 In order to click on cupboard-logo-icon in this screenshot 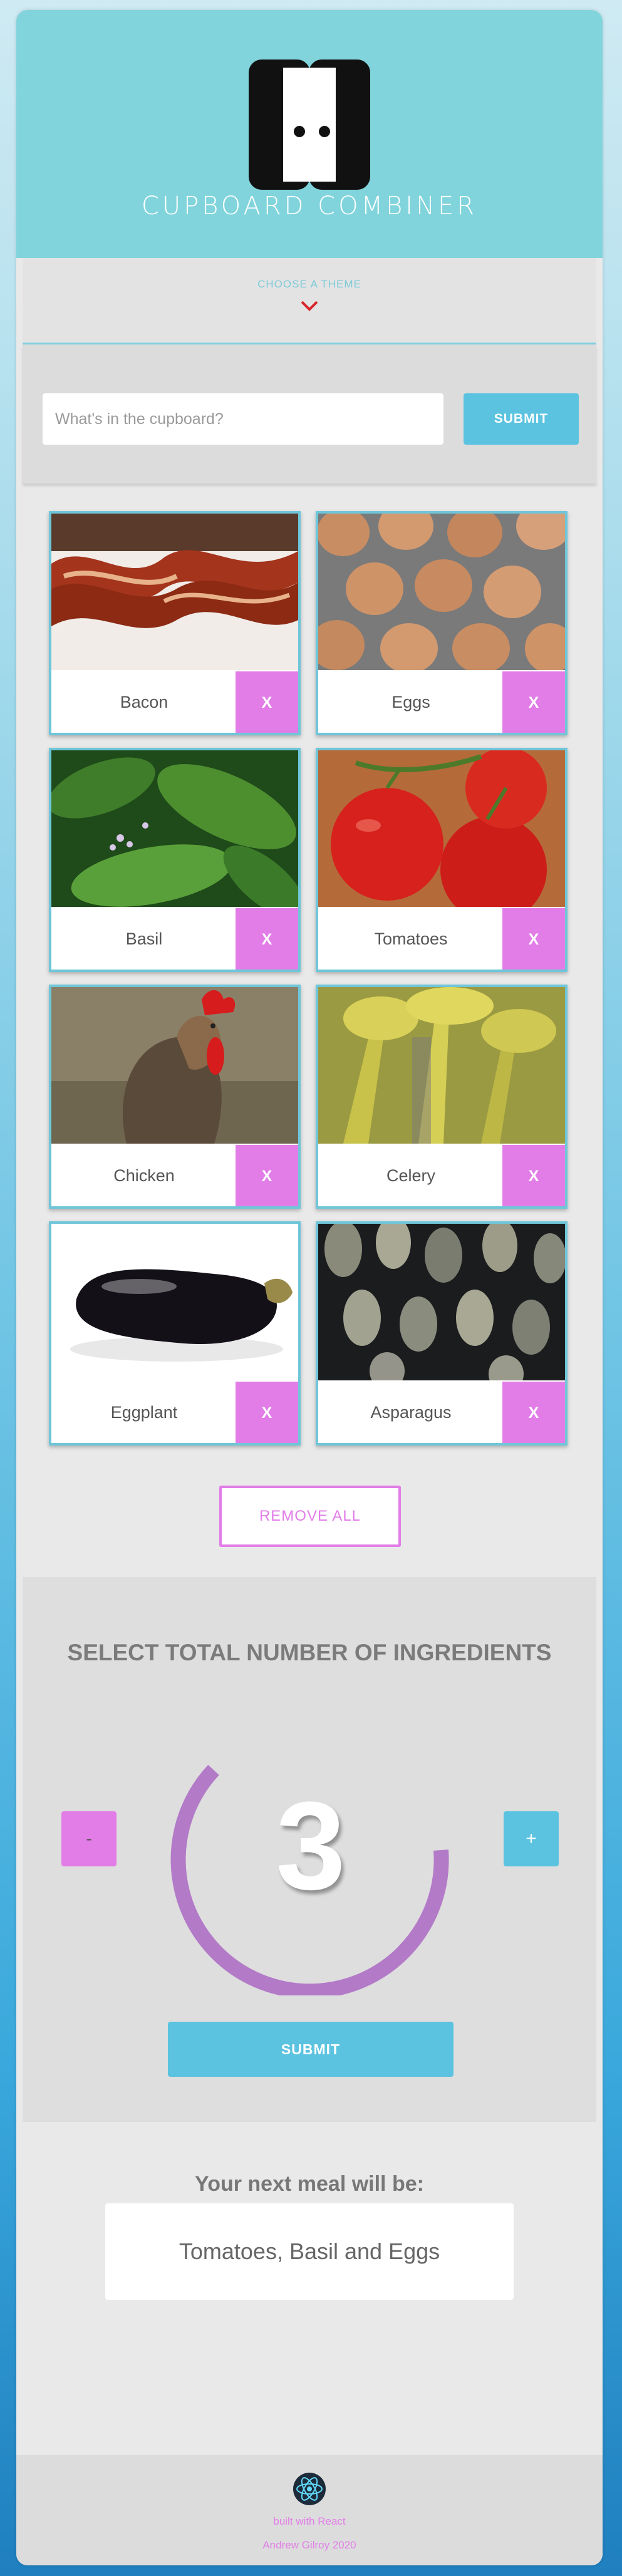, I will do `click(309, 124)`.